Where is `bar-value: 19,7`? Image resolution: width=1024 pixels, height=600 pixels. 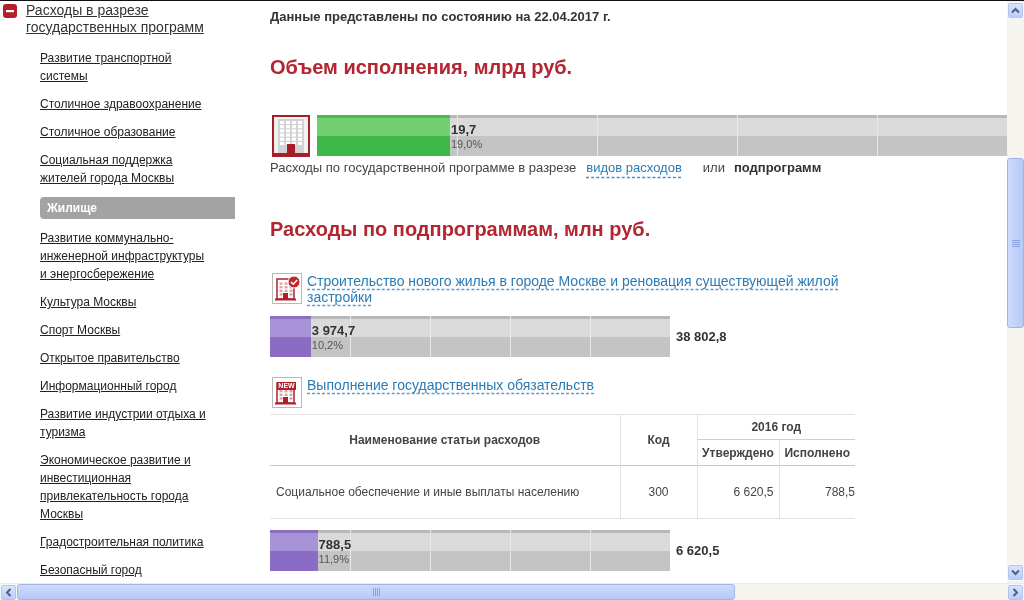
bar-value: 19,7 is located at coordinates (464, 129).